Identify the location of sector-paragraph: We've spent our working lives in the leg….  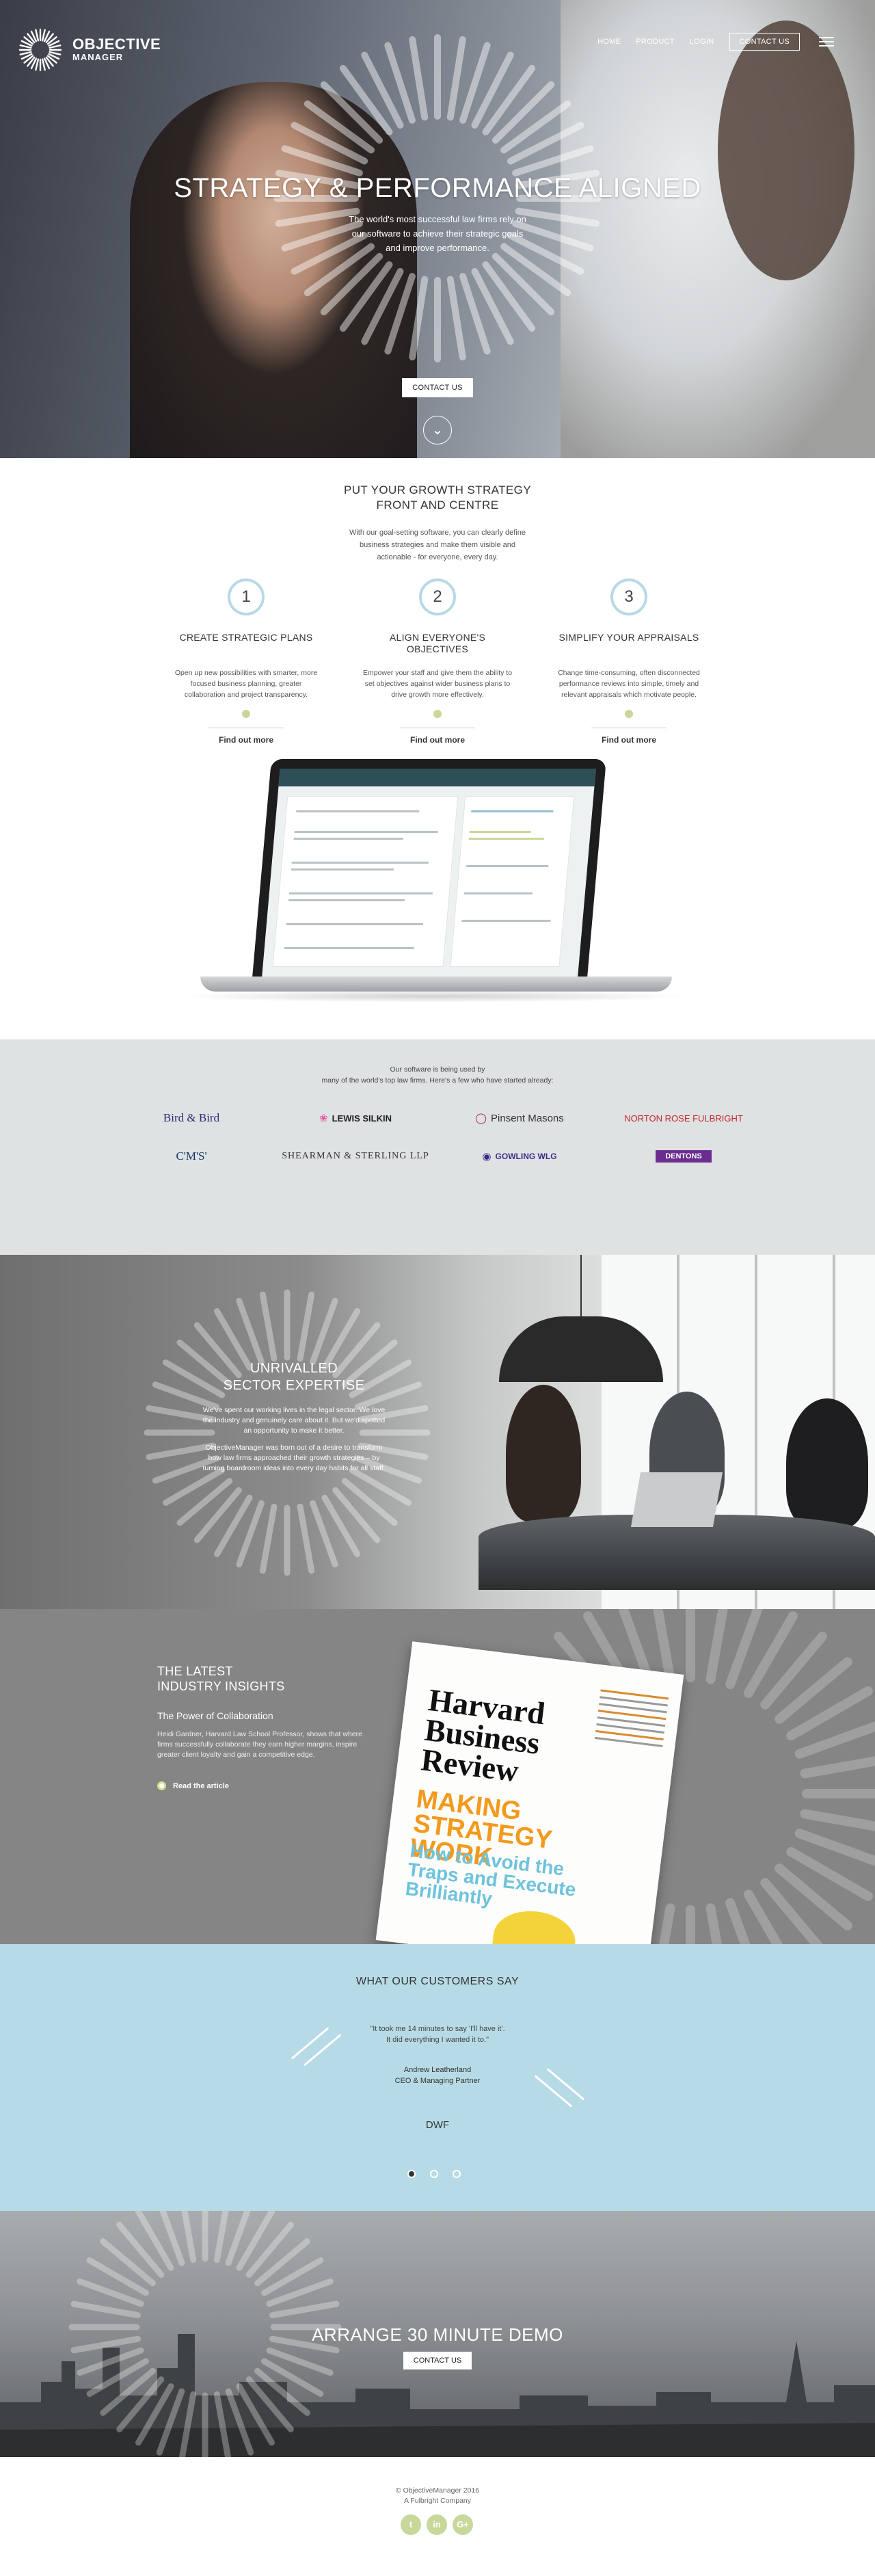
(294, 1420).